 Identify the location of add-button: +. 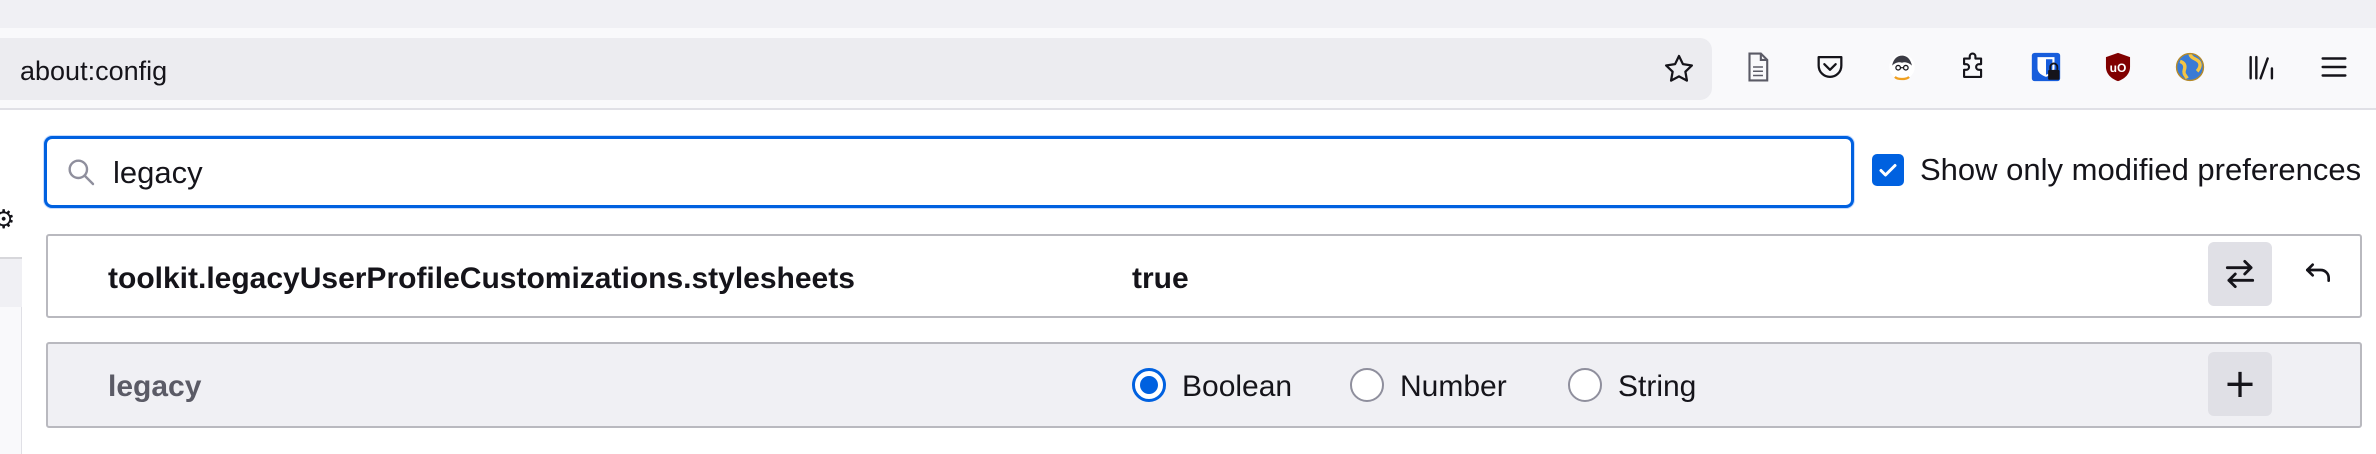
(2240, 384).